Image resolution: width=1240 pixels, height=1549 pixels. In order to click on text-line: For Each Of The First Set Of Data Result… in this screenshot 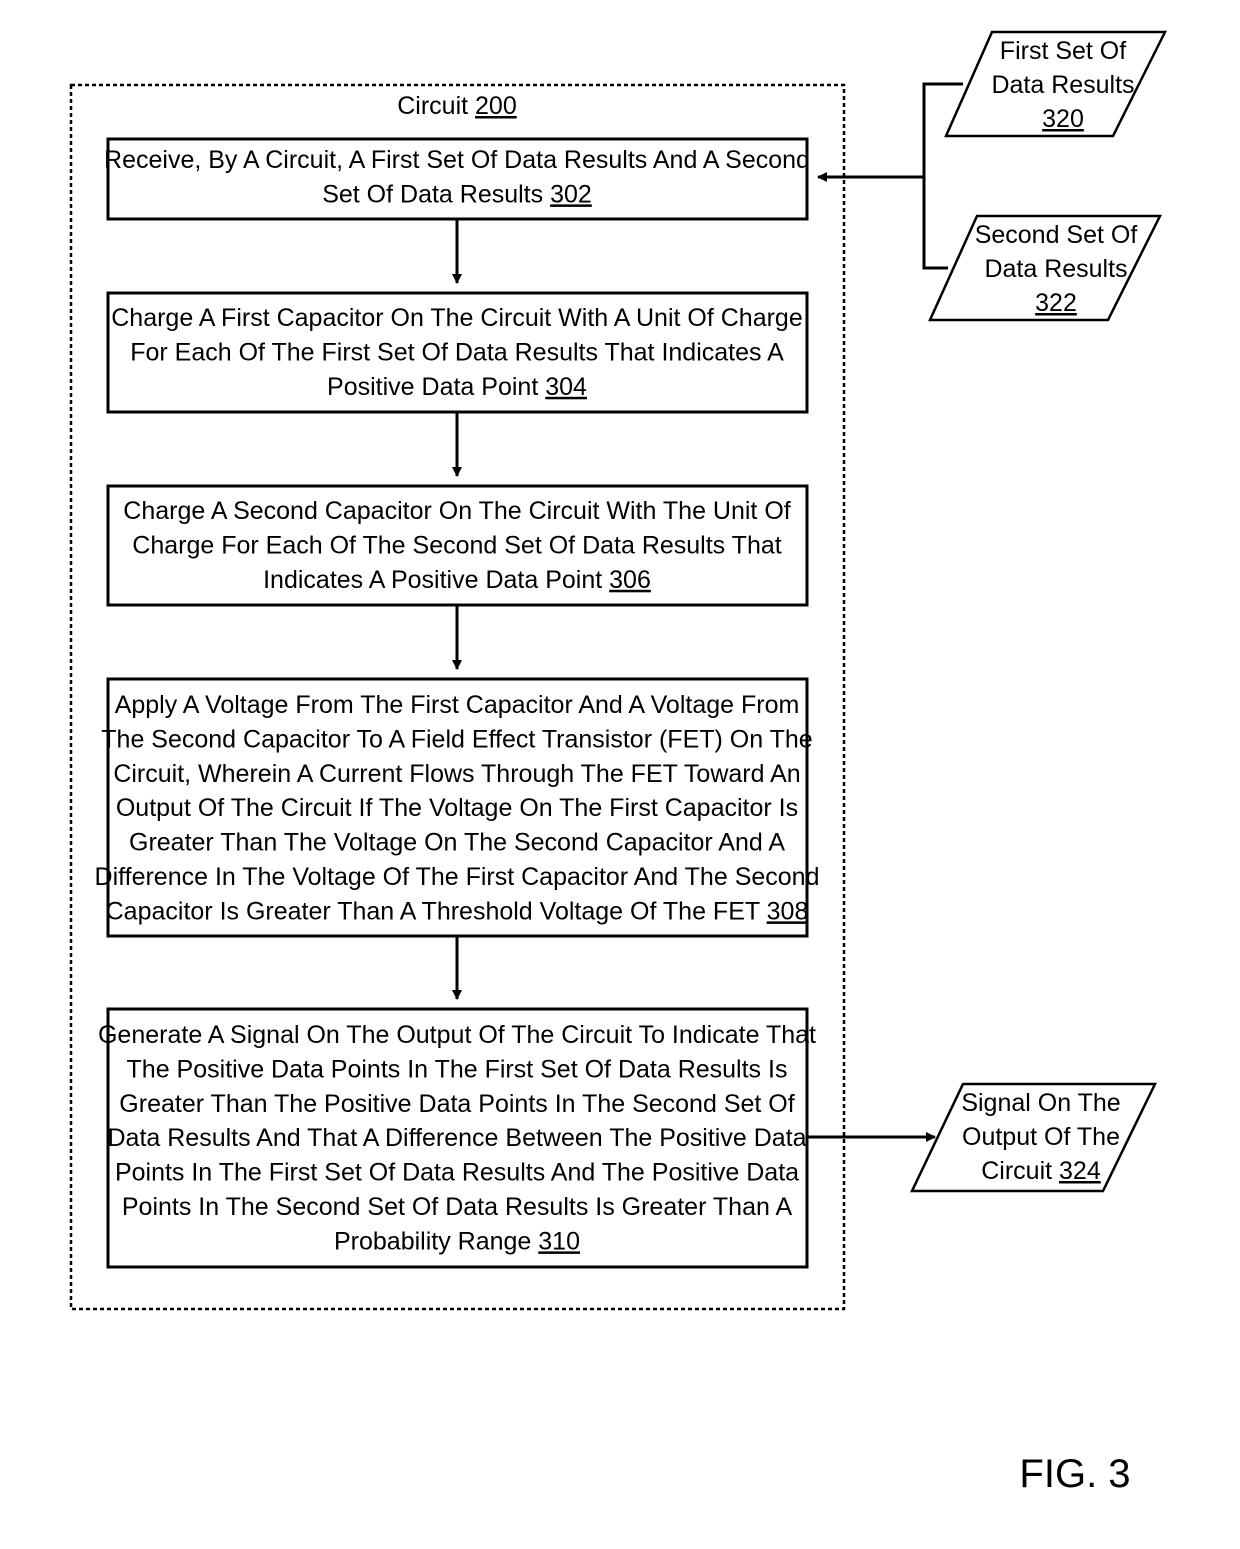, I will do `click(457, 352)`.